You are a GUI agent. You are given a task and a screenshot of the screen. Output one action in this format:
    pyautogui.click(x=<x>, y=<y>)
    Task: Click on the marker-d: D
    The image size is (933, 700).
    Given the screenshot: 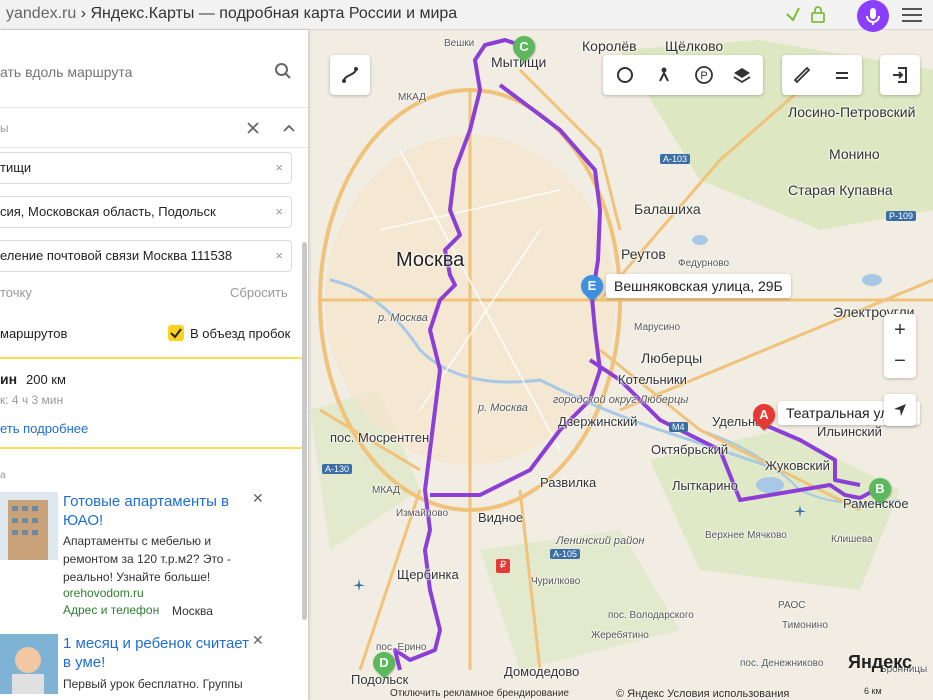 What is the action you would take?
    pyautogui.click(x=384, y=663)
    